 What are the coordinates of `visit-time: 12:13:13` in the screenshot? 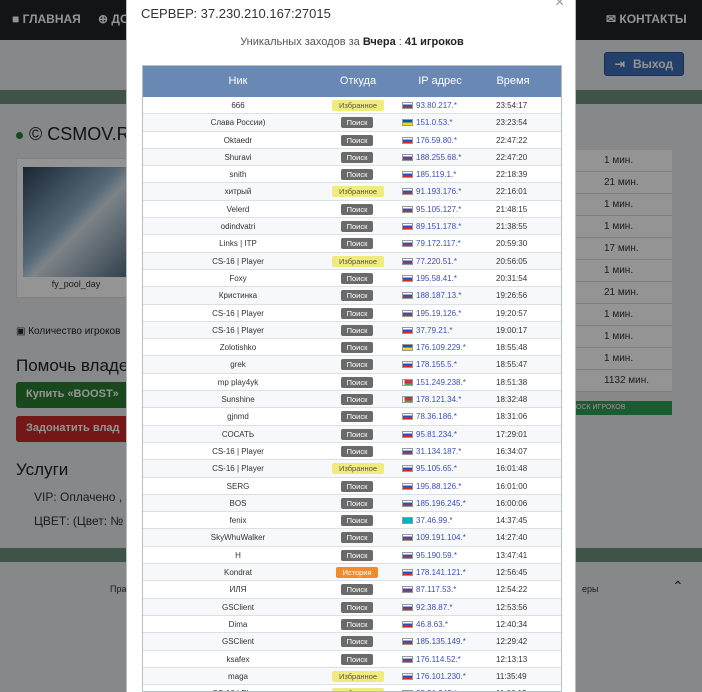 It's located at (512, 659).